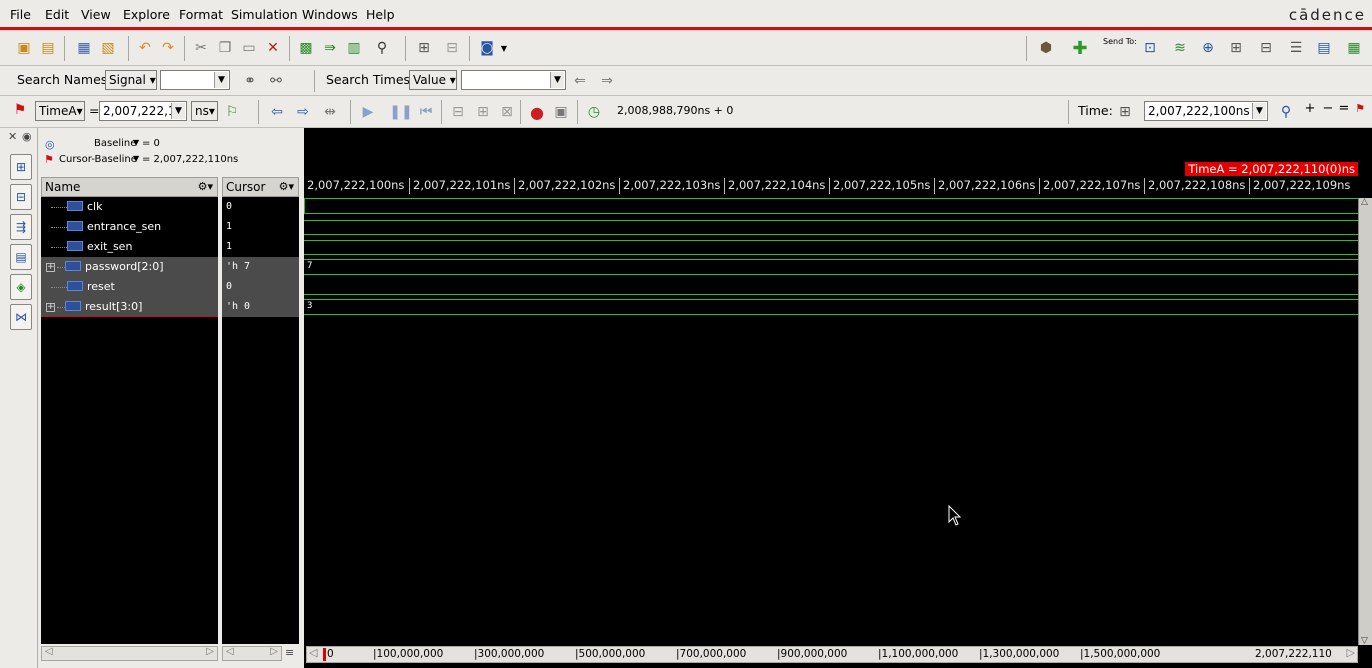  Describe the element at coordinates (168, 48) in the screenshot. I see `redo-icon: ↷` at that location.